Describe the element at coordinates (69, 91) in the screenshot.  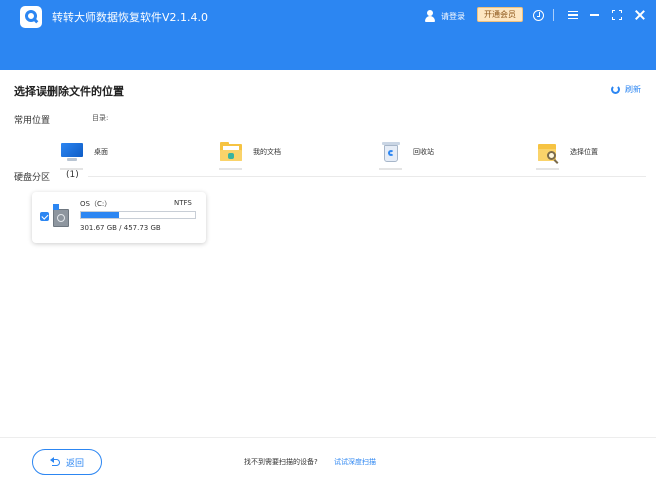
I see `page-title: 选择误删除文件的位置` at that location.